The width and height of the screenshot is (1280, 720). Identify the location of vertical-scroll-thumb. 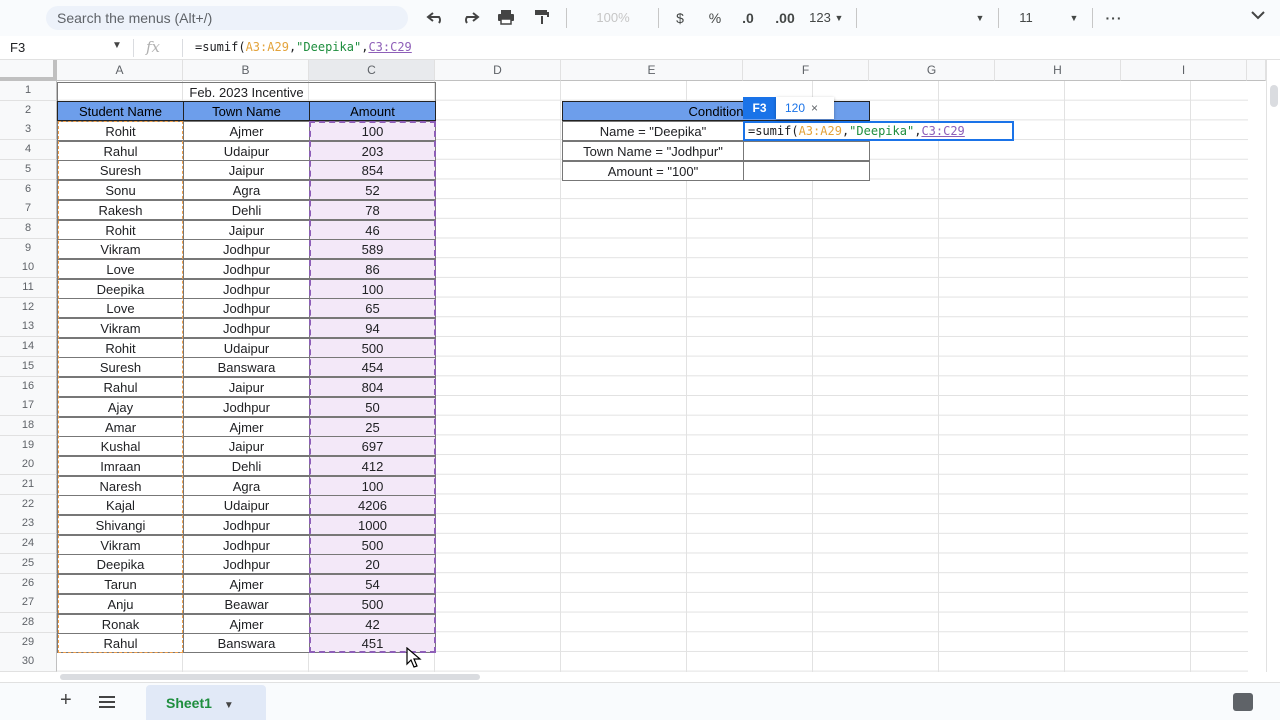
(1274, 96).